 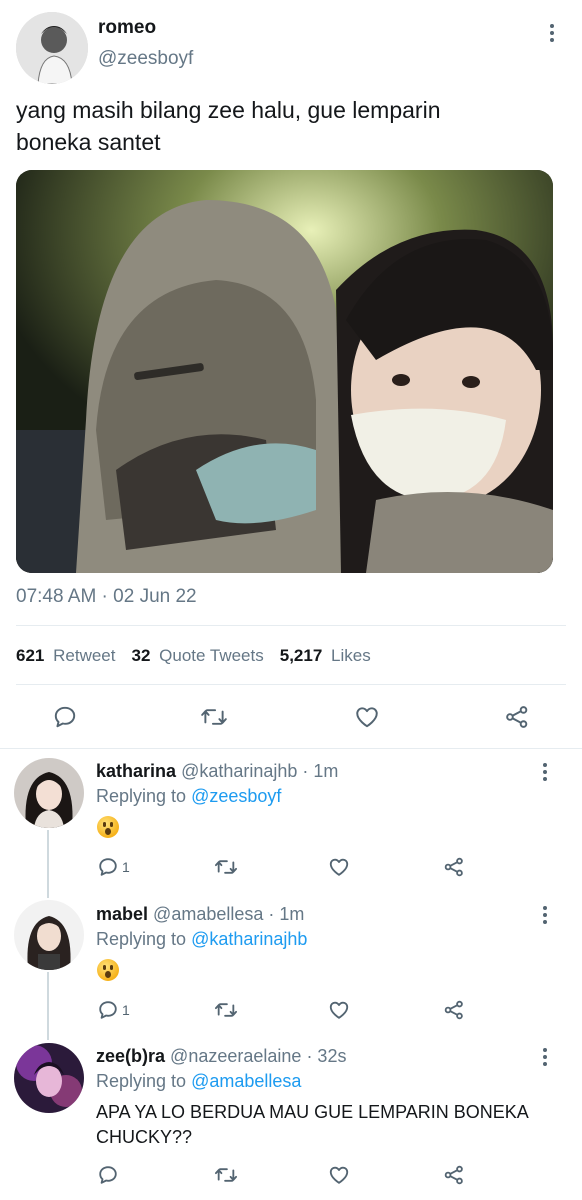 What do you see at coordinates (249, 939) in the screenshot?
I see `replying-to-link: @katharinajhb` at bounding box center [249, 939].